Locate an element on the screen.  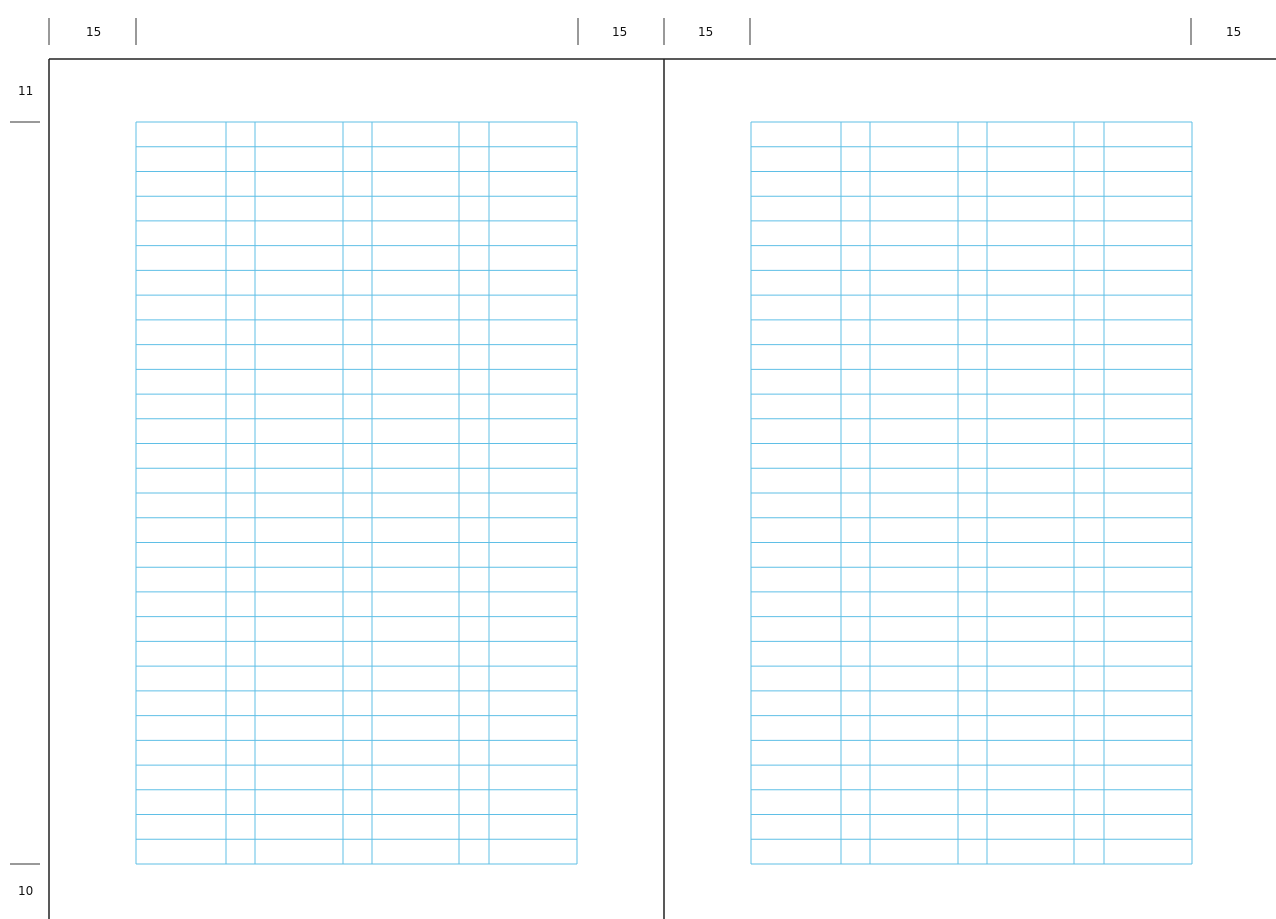
left-margin-label-top: 11 is located at coordinates (26, 91).